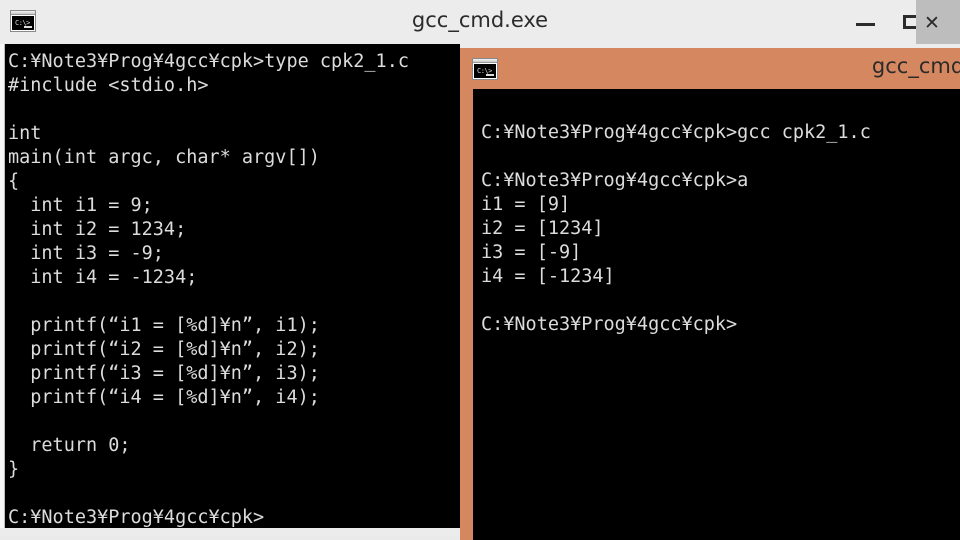 This screenshot has height=540, width=960. Describe the element at coordinates (14, 181) in the screenshot. I see `console-line: {` at that location.